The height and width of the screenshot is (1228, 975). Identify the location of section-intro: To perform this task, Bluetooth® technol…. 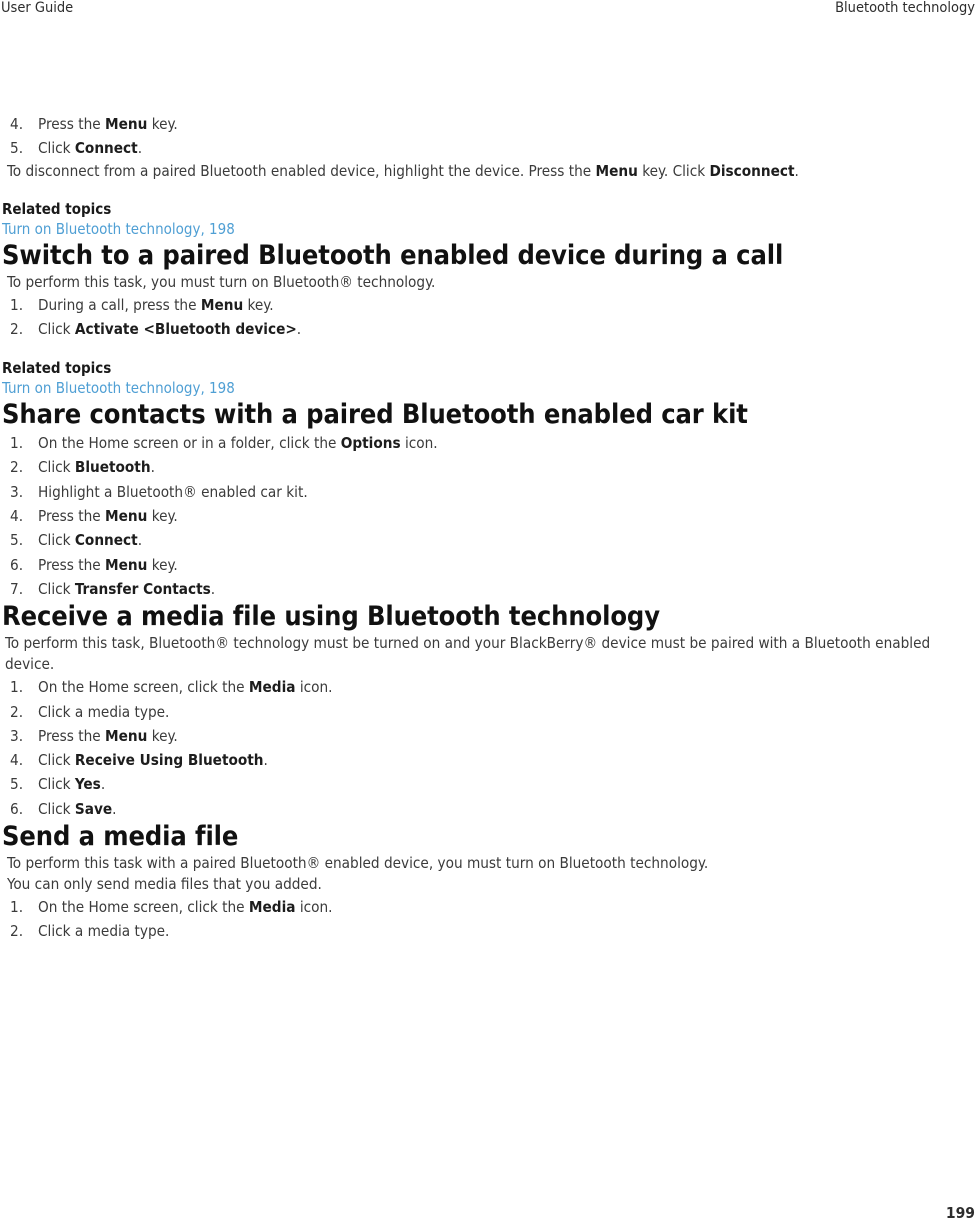
(468, 654).